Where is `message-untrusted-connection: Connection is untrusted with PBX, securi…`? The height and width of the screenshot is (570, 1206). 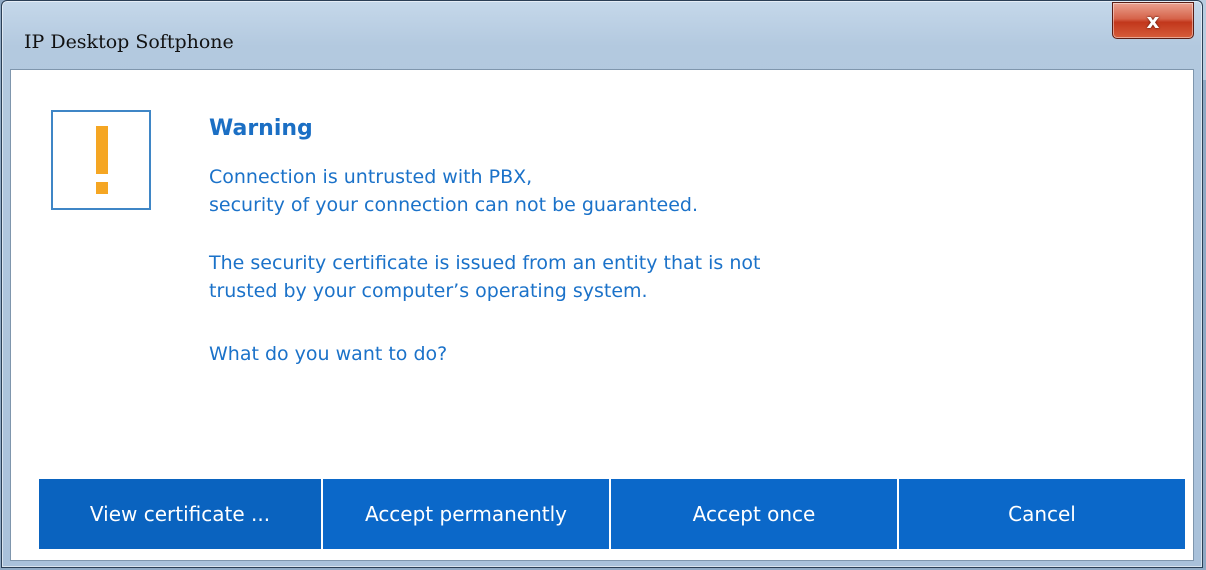
message-untrusted-connection: Connection is untrusted with PBX, securi… is located at coordinates (454, 191).